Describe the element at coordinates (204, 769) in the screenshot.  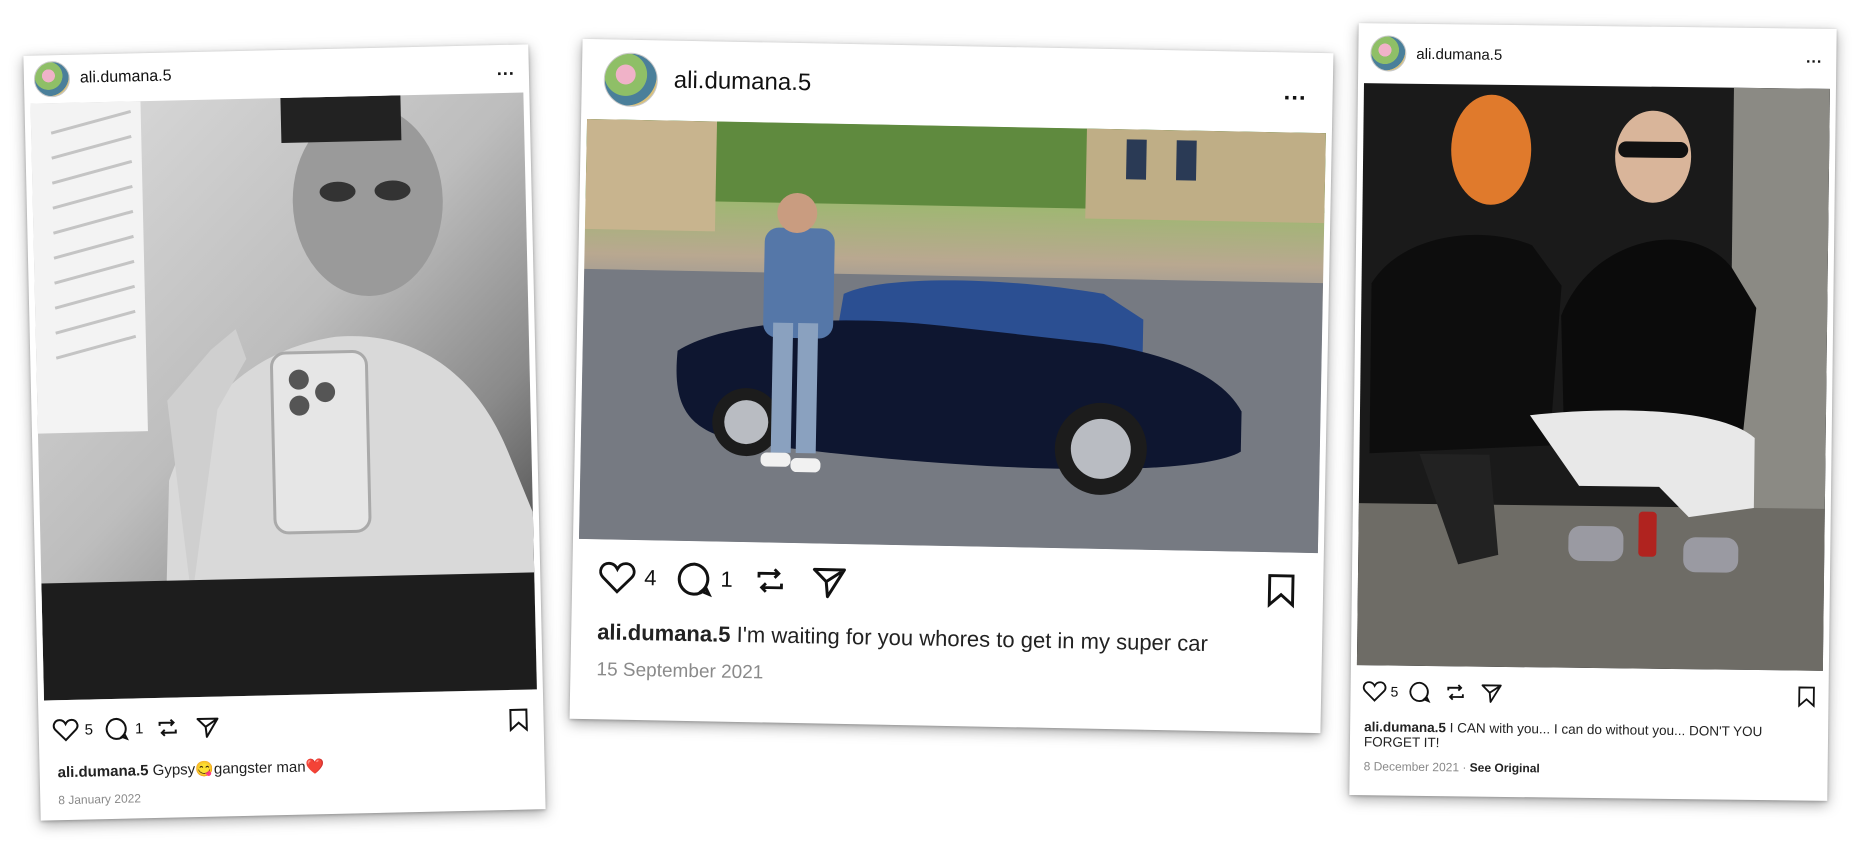
I see `emoji: 😋` at that location.